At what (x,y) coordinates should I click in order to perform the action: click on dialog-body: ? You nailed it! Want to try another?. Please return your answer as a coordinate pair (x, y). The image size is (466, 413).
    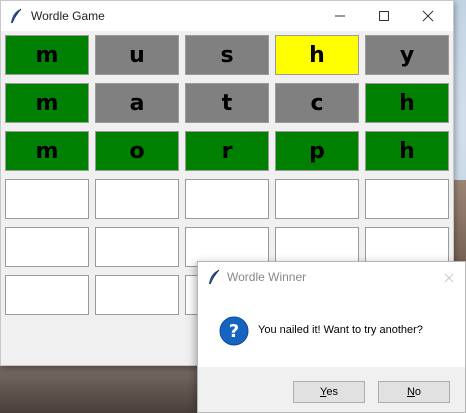
    Looking at the image, I should click on (331, 329).